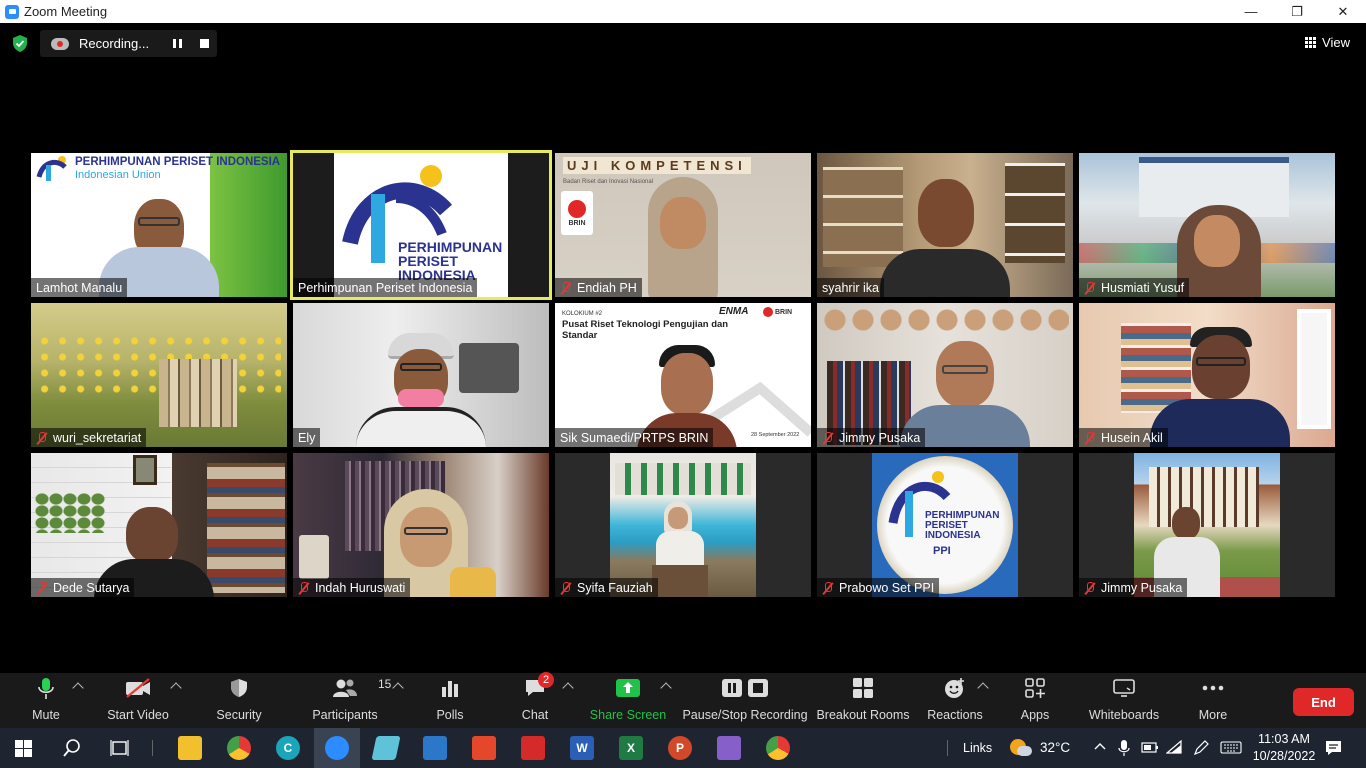 This screenshot has width=1366, height=768. What do you see at coordinates (657, 165) in the screenshot?
I see `sign-banner: UJI KOMPETENSI` at bounding box center [657, 165].